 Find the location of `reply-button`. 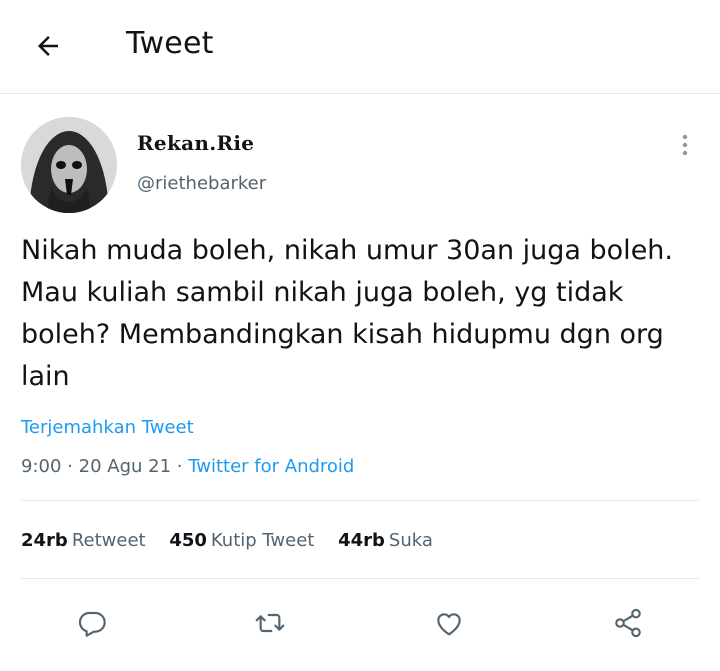

reply-button is located at coordinates (92, 623).